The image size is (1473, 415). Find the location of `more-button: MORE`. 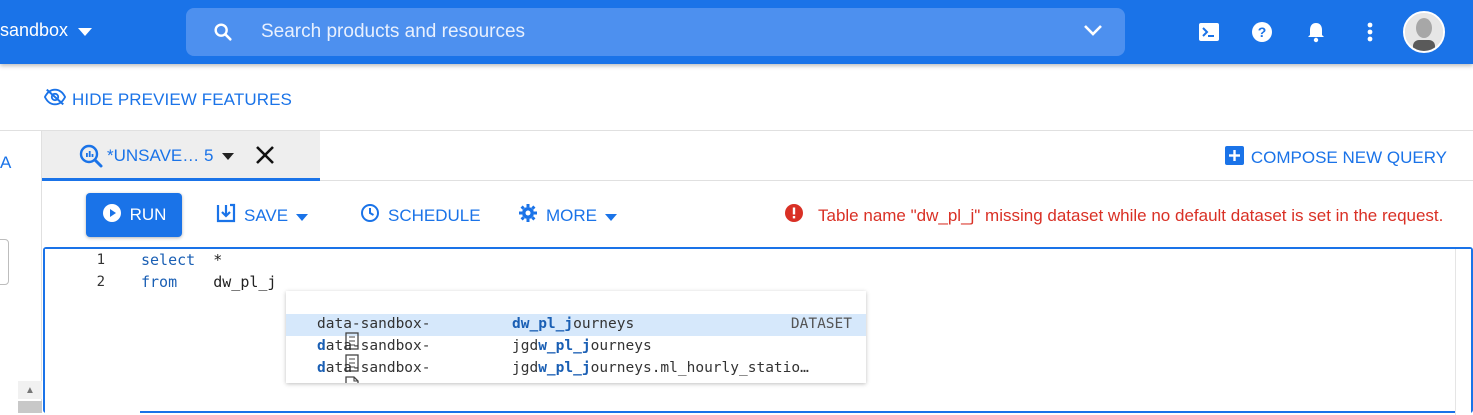

more-button: MORE is located at coordinates (567, 215).